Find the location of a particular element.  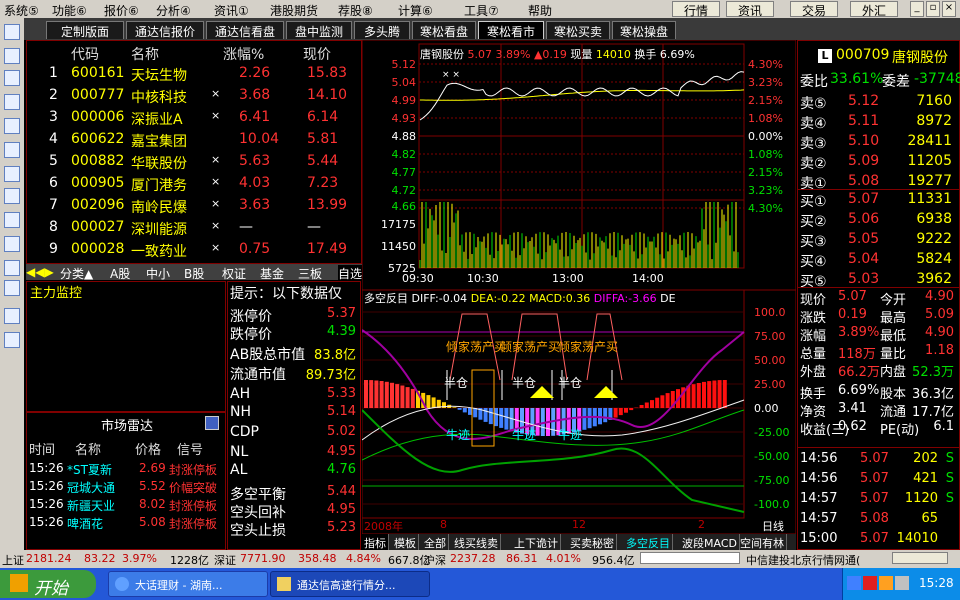

stock-row: 9 000028 一致药业 × 0.75 17.49 is located at coordinates (195, 252).